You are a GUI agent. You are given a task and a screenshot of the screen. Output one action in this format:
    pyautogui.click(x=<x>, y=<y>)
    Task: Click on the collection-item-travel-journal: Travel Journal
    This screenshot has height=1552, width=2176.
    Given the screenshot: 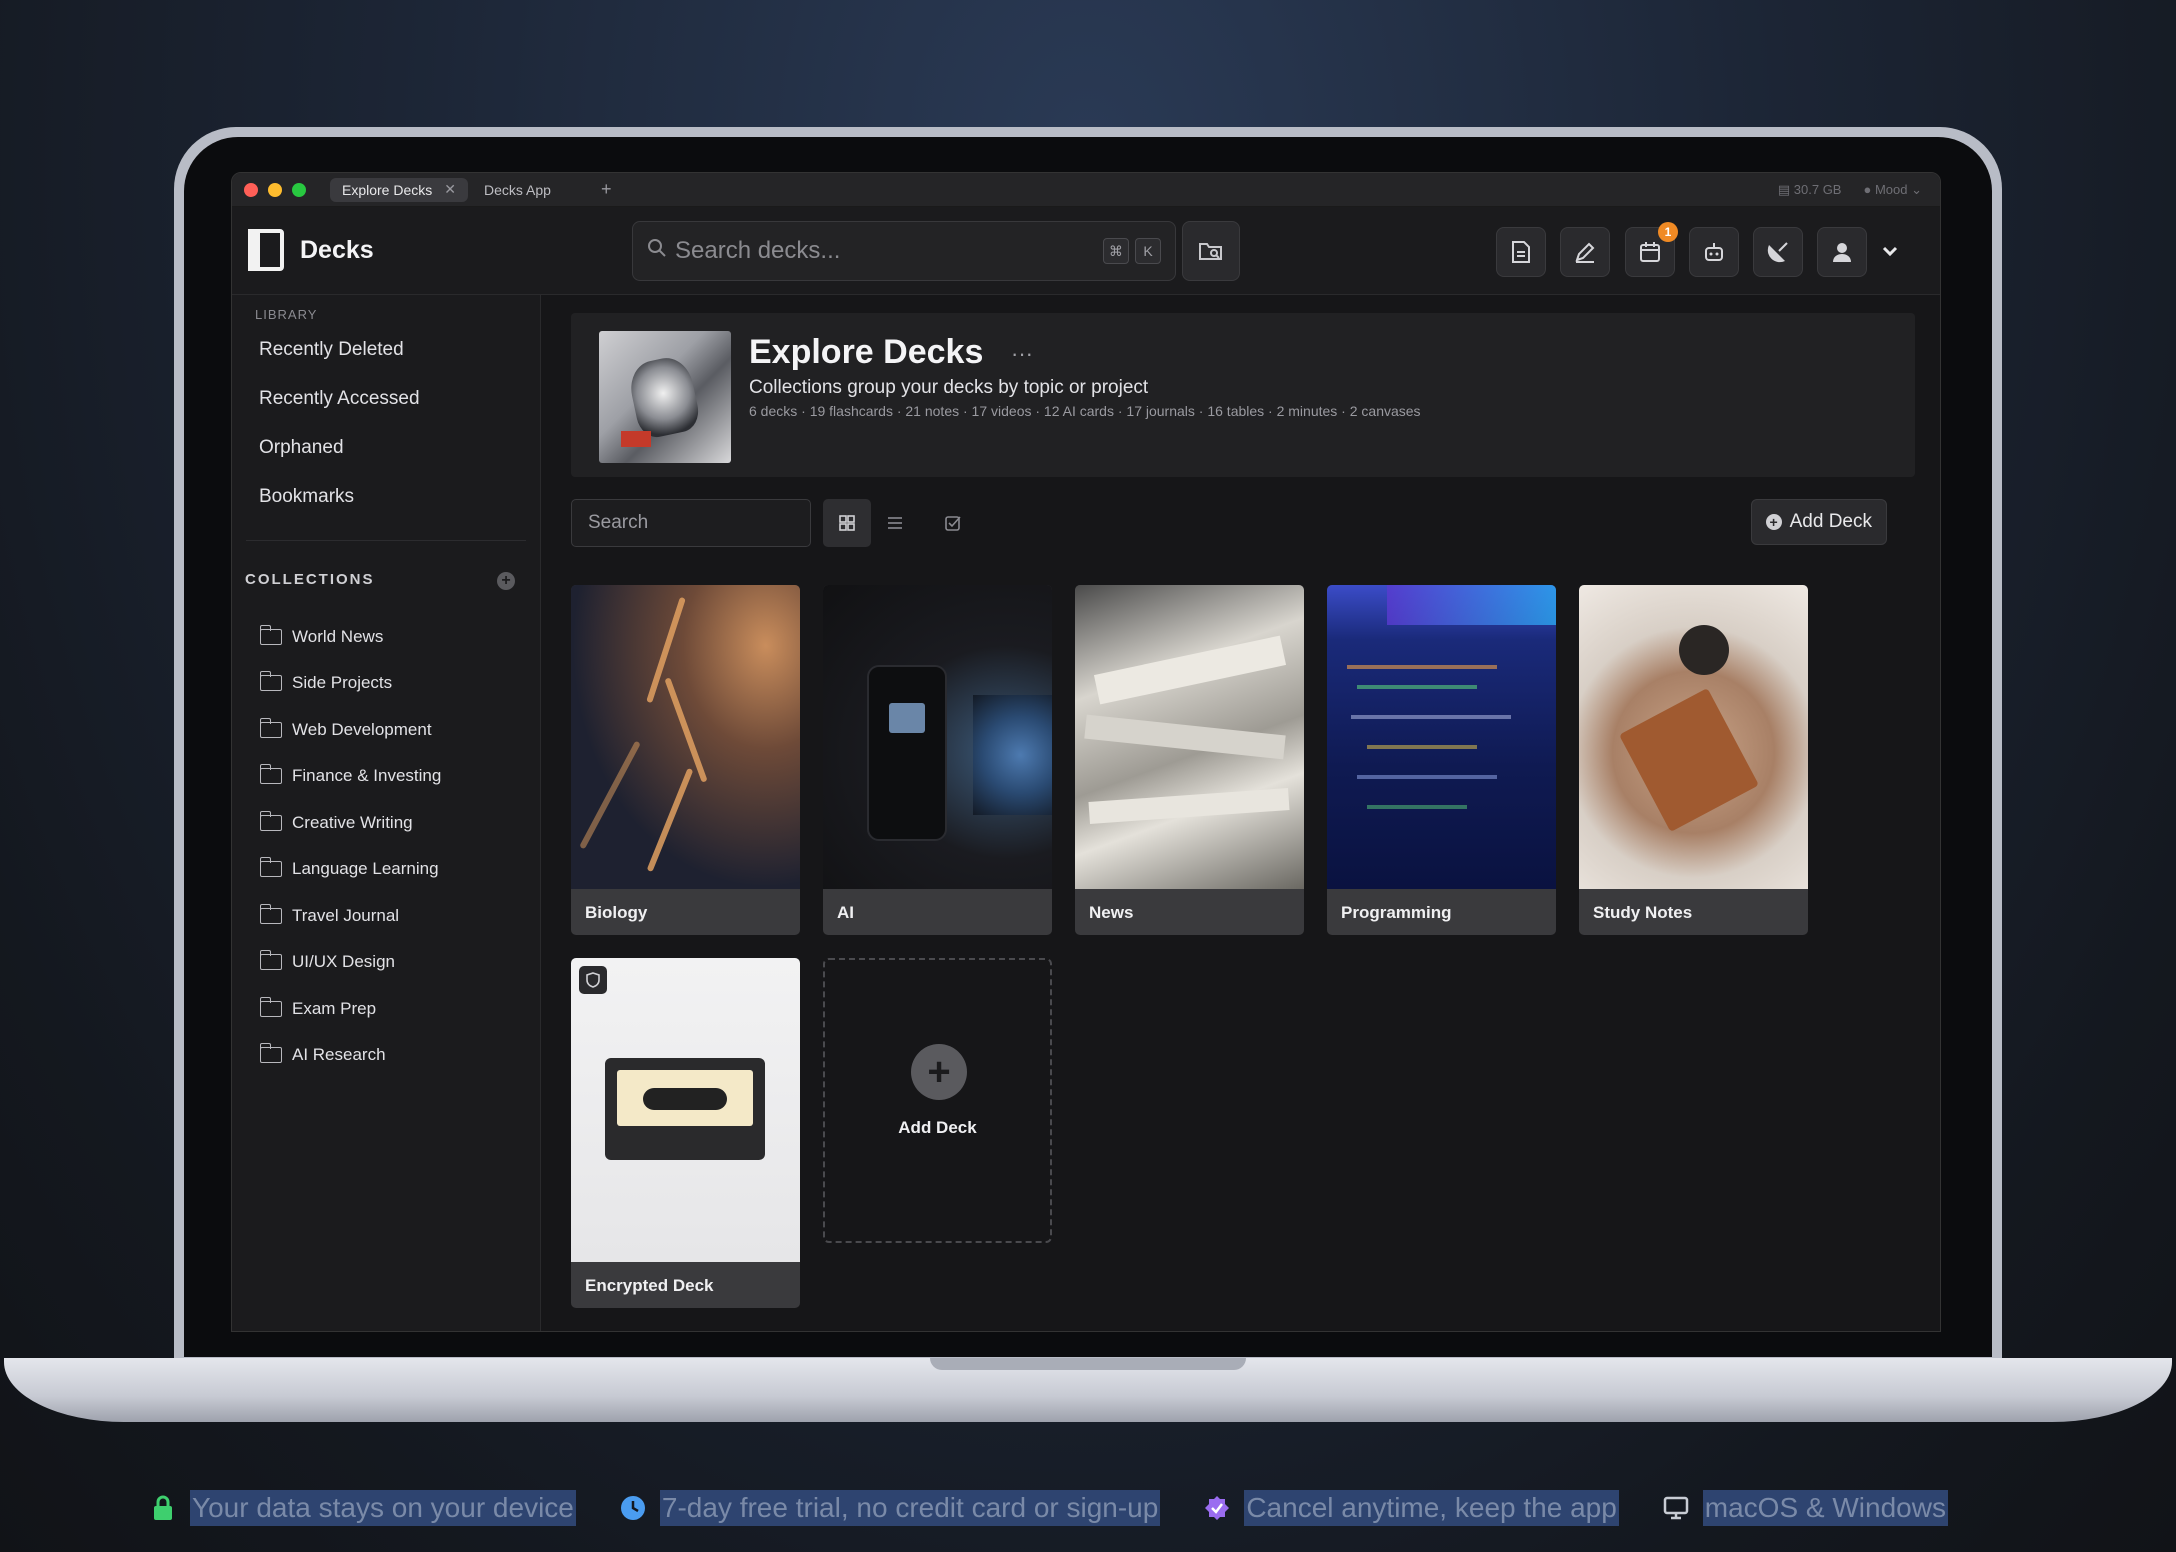 What is the action you would take?
    pyautogui.click(x=329, y=915)
    